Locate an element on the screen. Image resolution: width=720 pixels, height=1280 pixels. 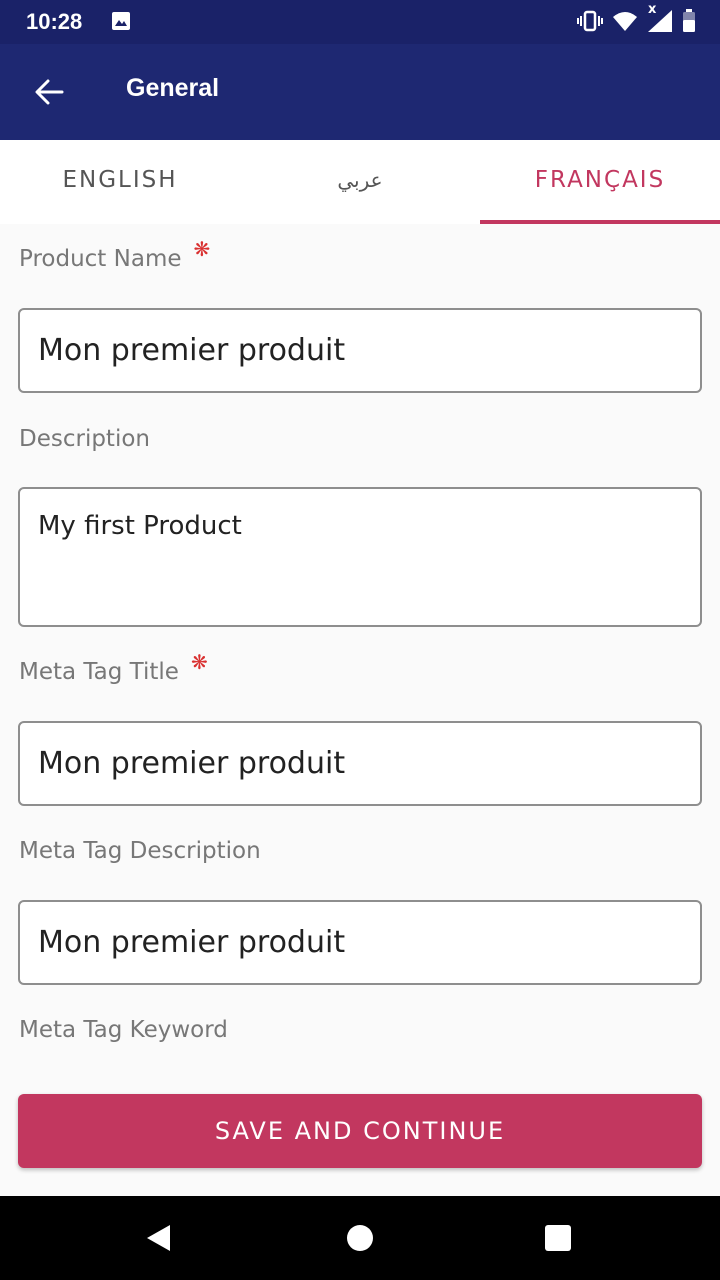
product-name-label-text: Product Name is located at coordinates (100, 259).